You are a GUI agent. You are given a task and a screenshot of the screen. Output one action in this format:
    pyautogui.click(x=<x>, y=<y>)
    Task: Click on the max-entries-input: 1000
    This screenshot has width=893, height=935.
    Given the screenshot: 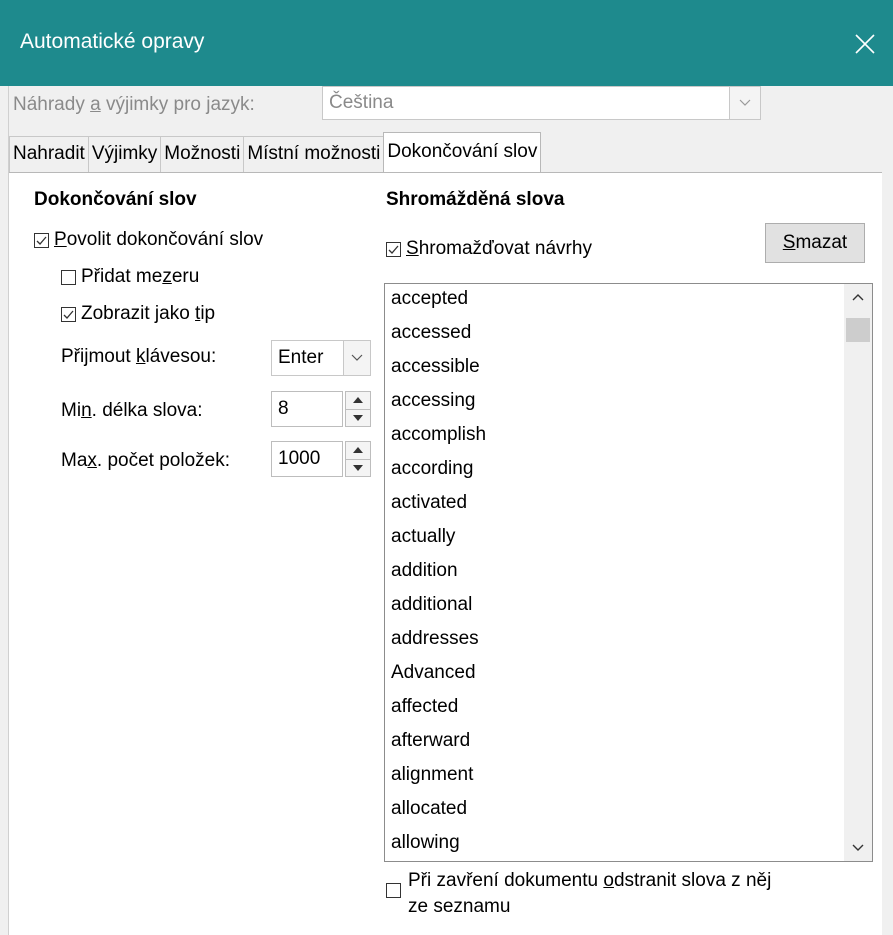 What is the action you would take?
    pyautogui.click(x=307, y=459)
    